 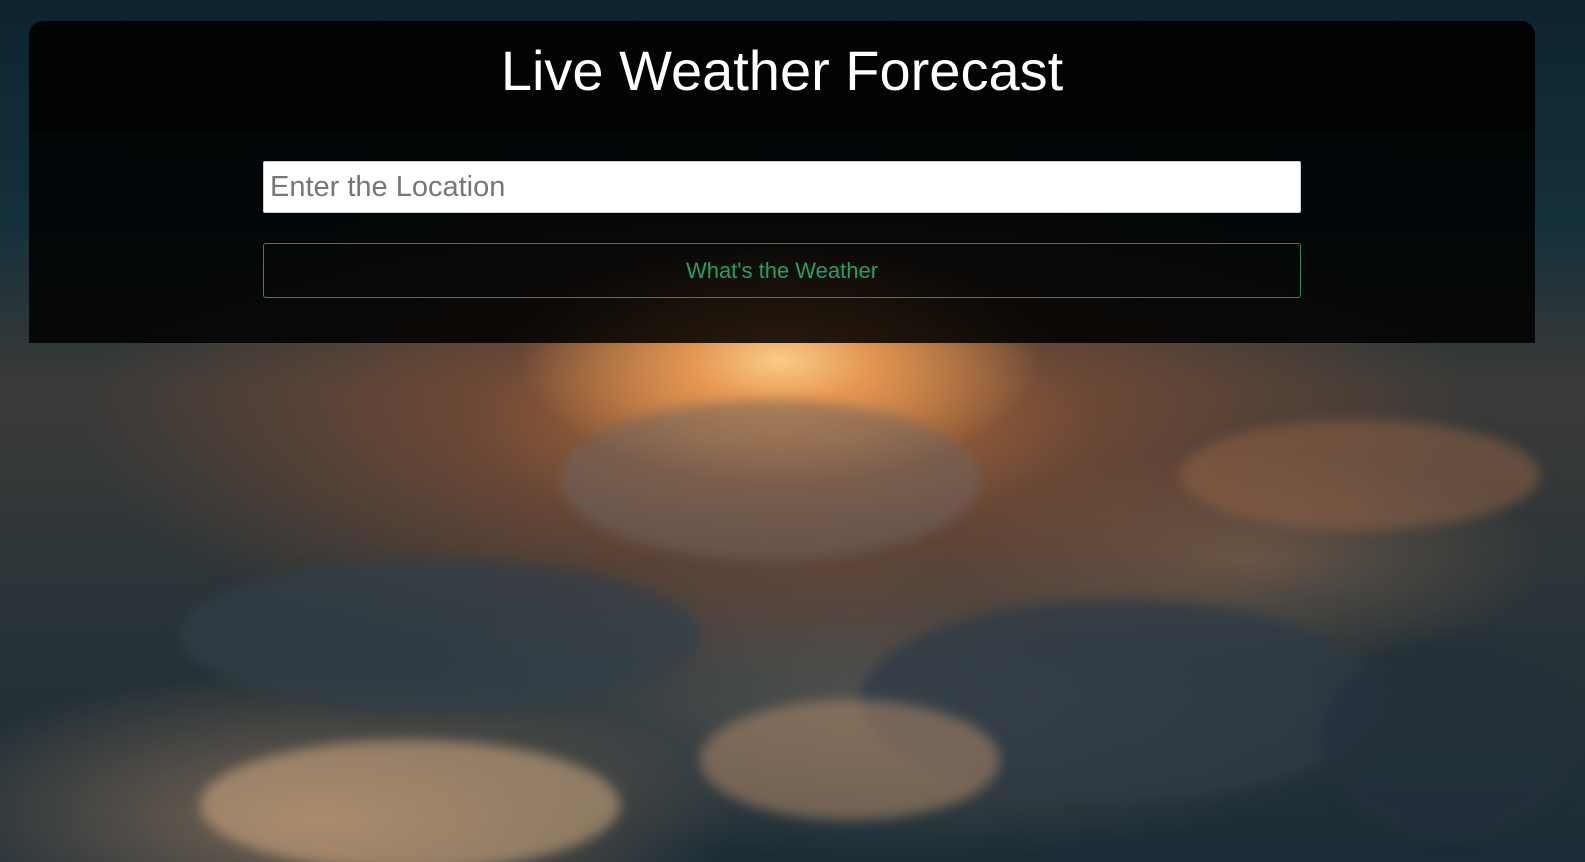 I want to click on whats-the-weather-button: What's the Weather, so click(x=782, y=270).